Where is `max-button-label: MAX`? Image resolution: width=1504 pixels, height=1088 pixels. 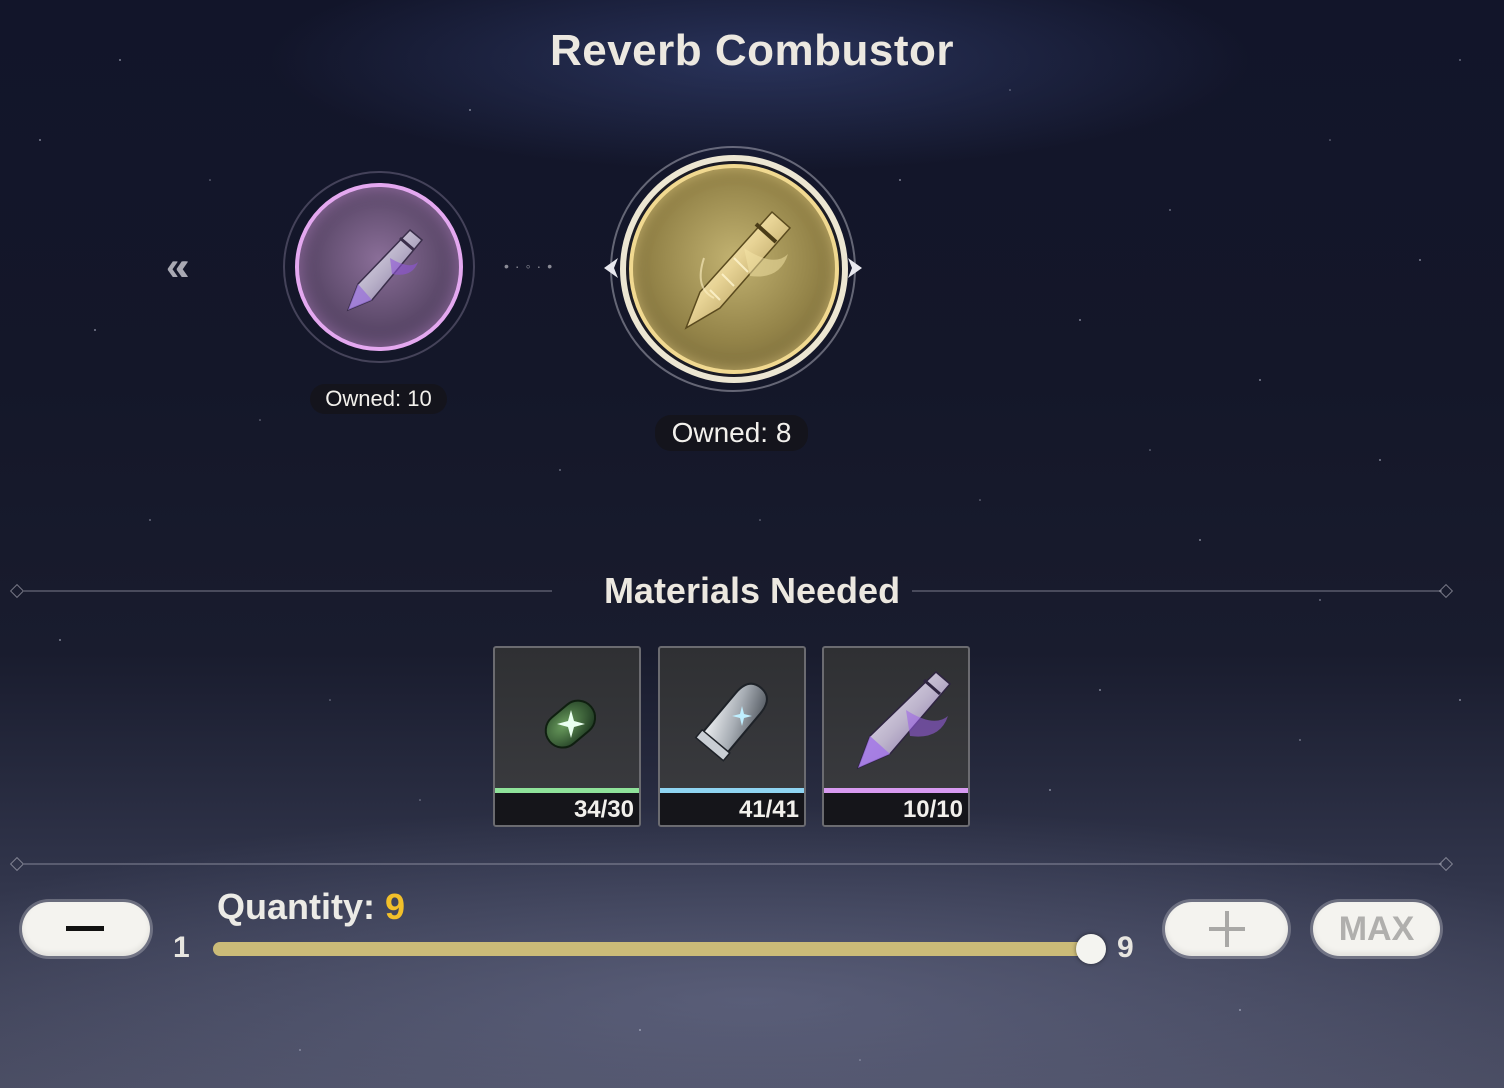 max-button-label: MAX is located at coordinates (1376, 928).